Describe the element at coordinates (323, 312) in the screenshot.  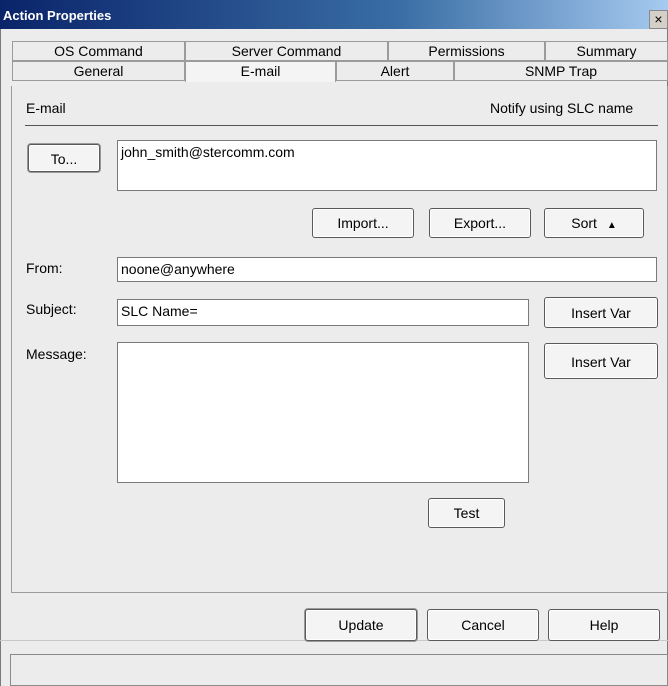
I see `subject-field: SLC Name=` at that location.